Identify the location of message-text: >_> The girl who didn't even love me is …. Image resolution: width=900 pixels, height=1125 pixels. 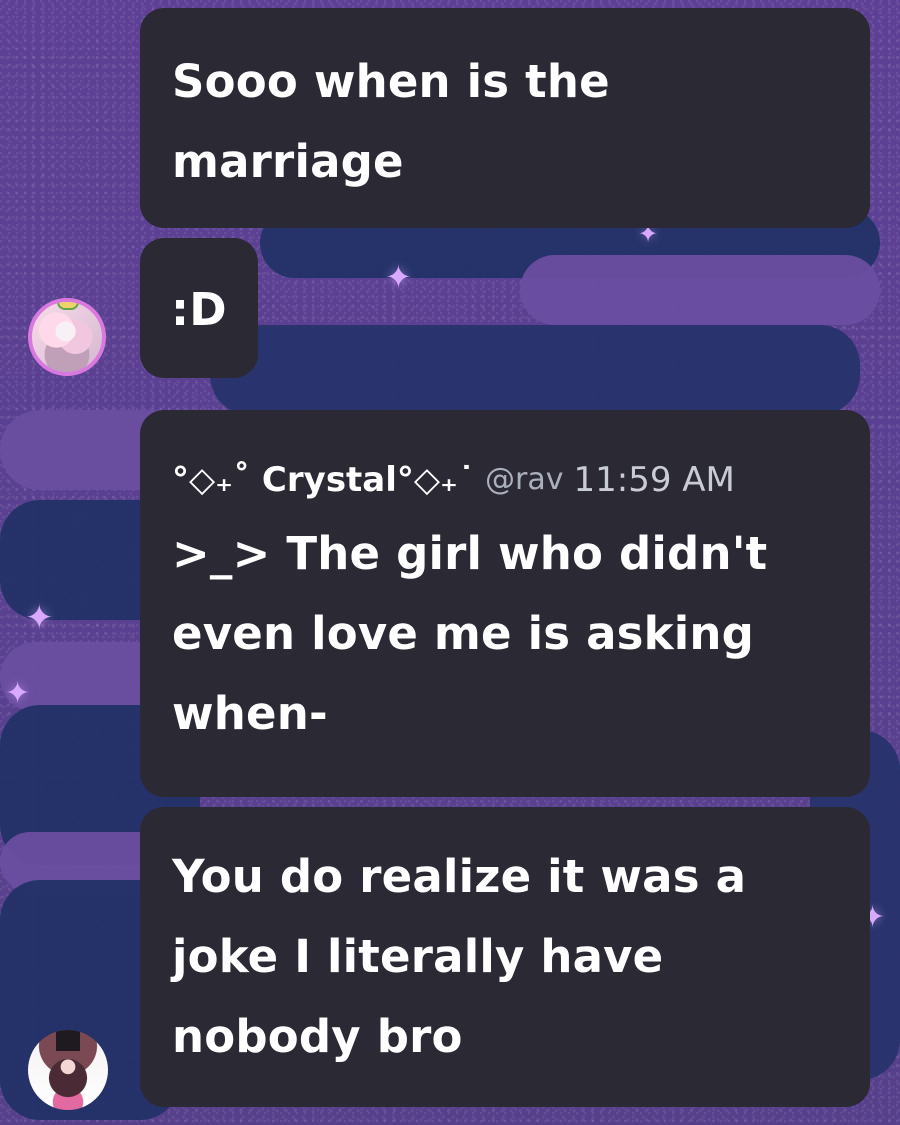
(470, 633).